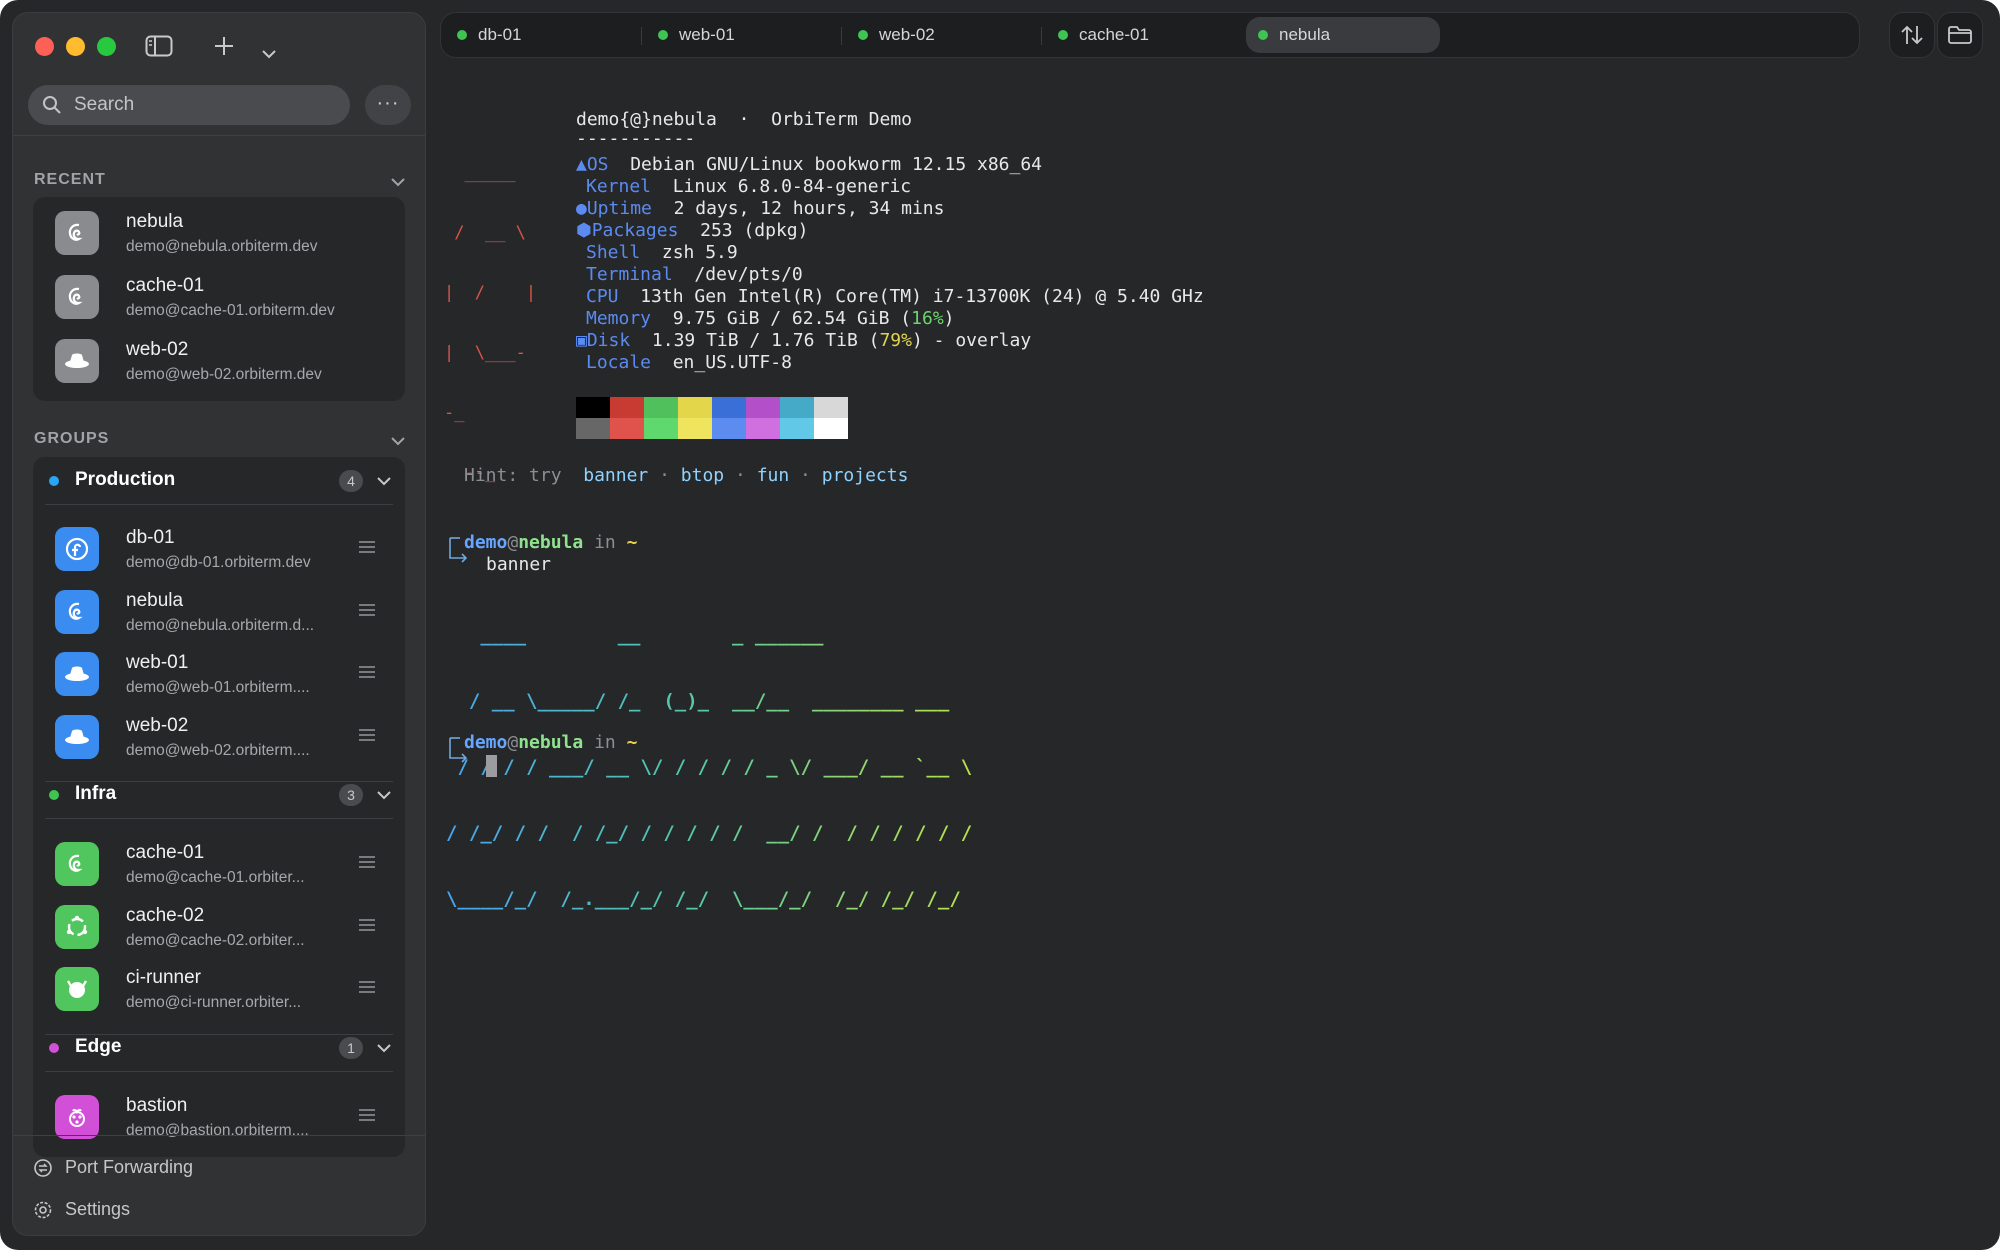 This screenshot has width=2000, height=1250. Describe the element at coordinates (106, 46) in the screenshot. I see `zoom-window-button` at that location.